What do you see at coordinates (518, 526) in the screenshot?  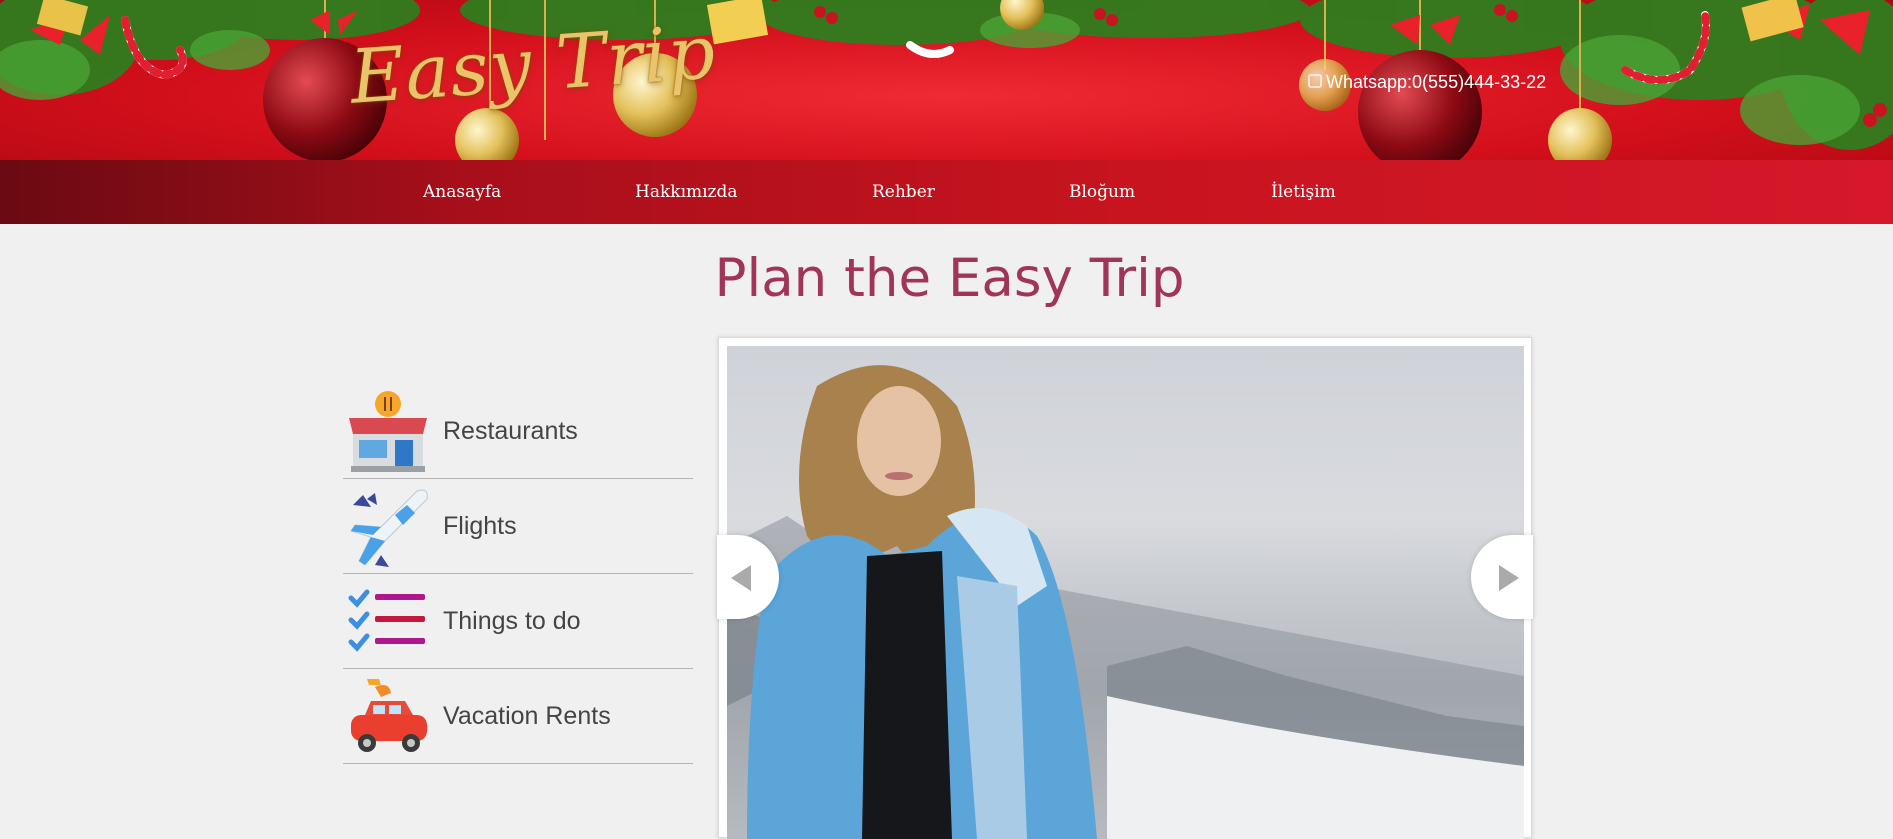 I see `service-item-flights: Flights` at bounding box center [518, 526].